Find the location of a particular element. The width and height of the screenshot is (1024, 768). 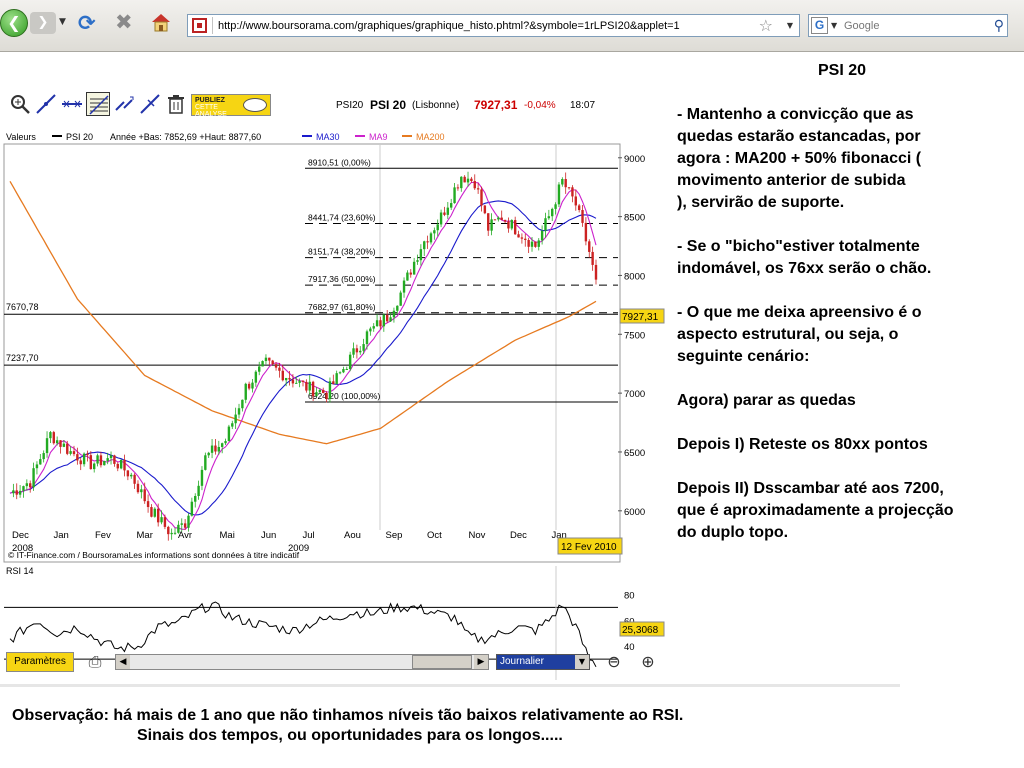

scroll-right-icon: ▶ is located at coordinates (481, 662).